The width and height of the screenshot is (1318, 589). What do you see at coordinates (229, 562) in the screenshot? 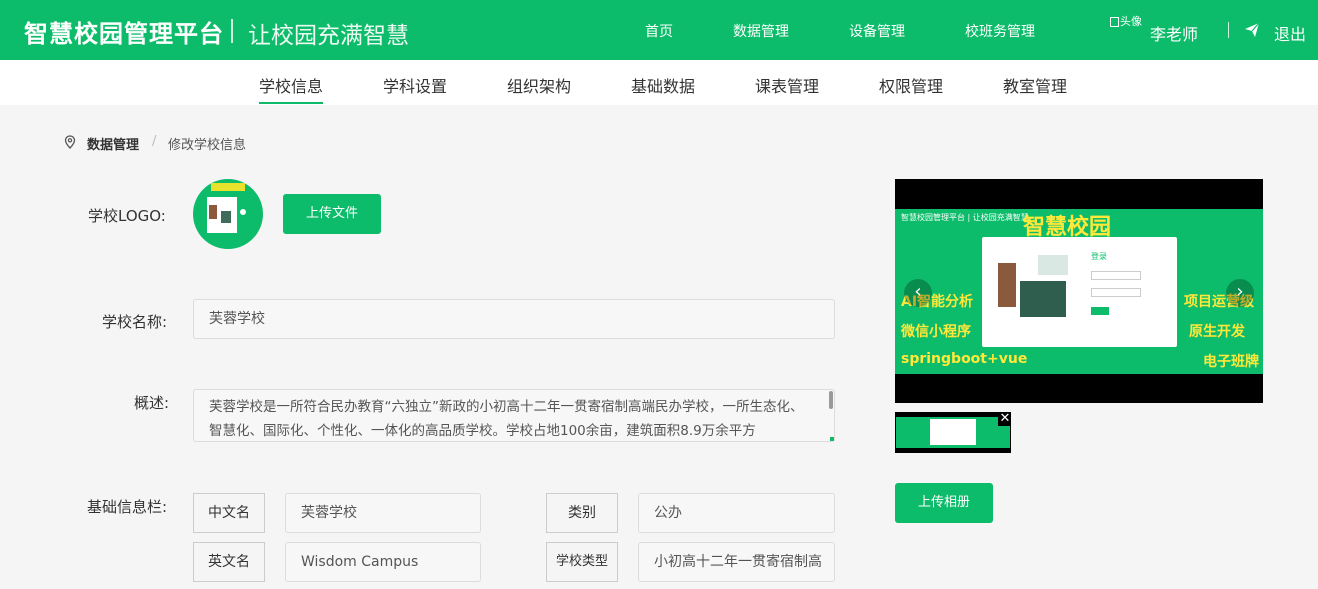
I see `en-name-tag: 英文名` at bounding box center [229, 562].